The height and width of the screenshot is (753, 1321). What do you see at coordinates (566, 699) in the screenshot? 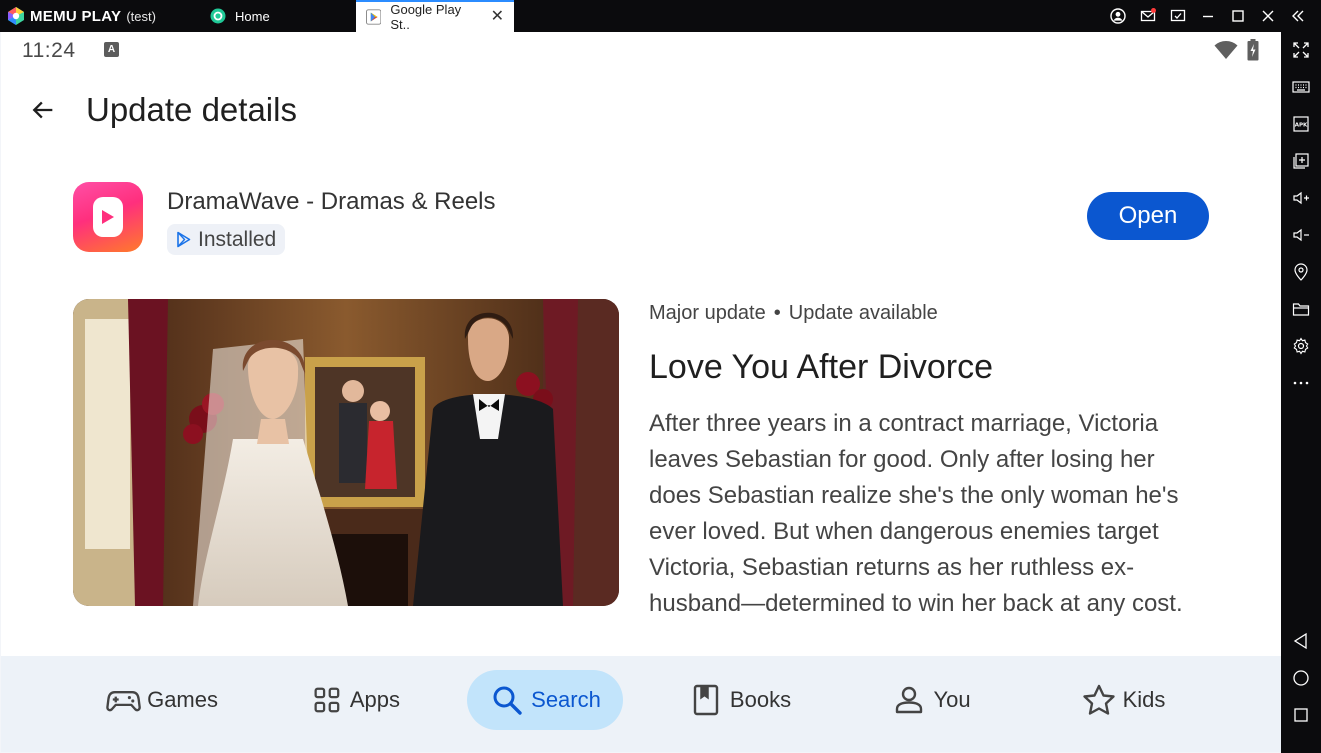
I see `nav-search-label: Search` at bounding box center [566, 699].